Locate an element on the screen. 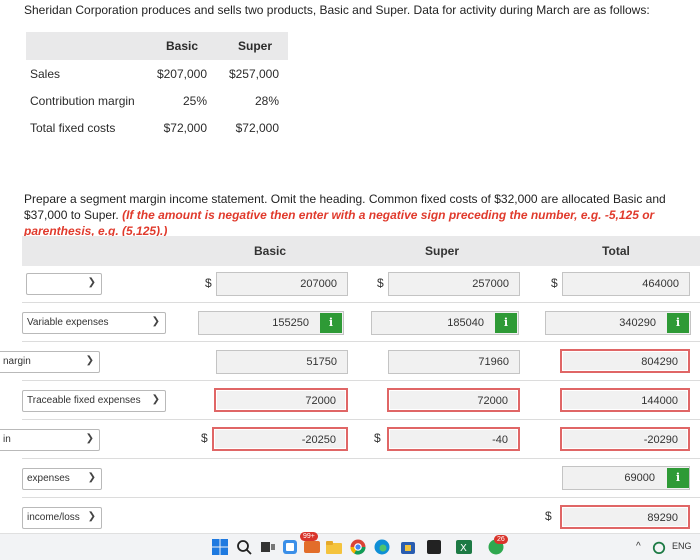 The height and width of the screenshot is (560, 700). data-row-super: 28% is located at coordinates (266, 101).